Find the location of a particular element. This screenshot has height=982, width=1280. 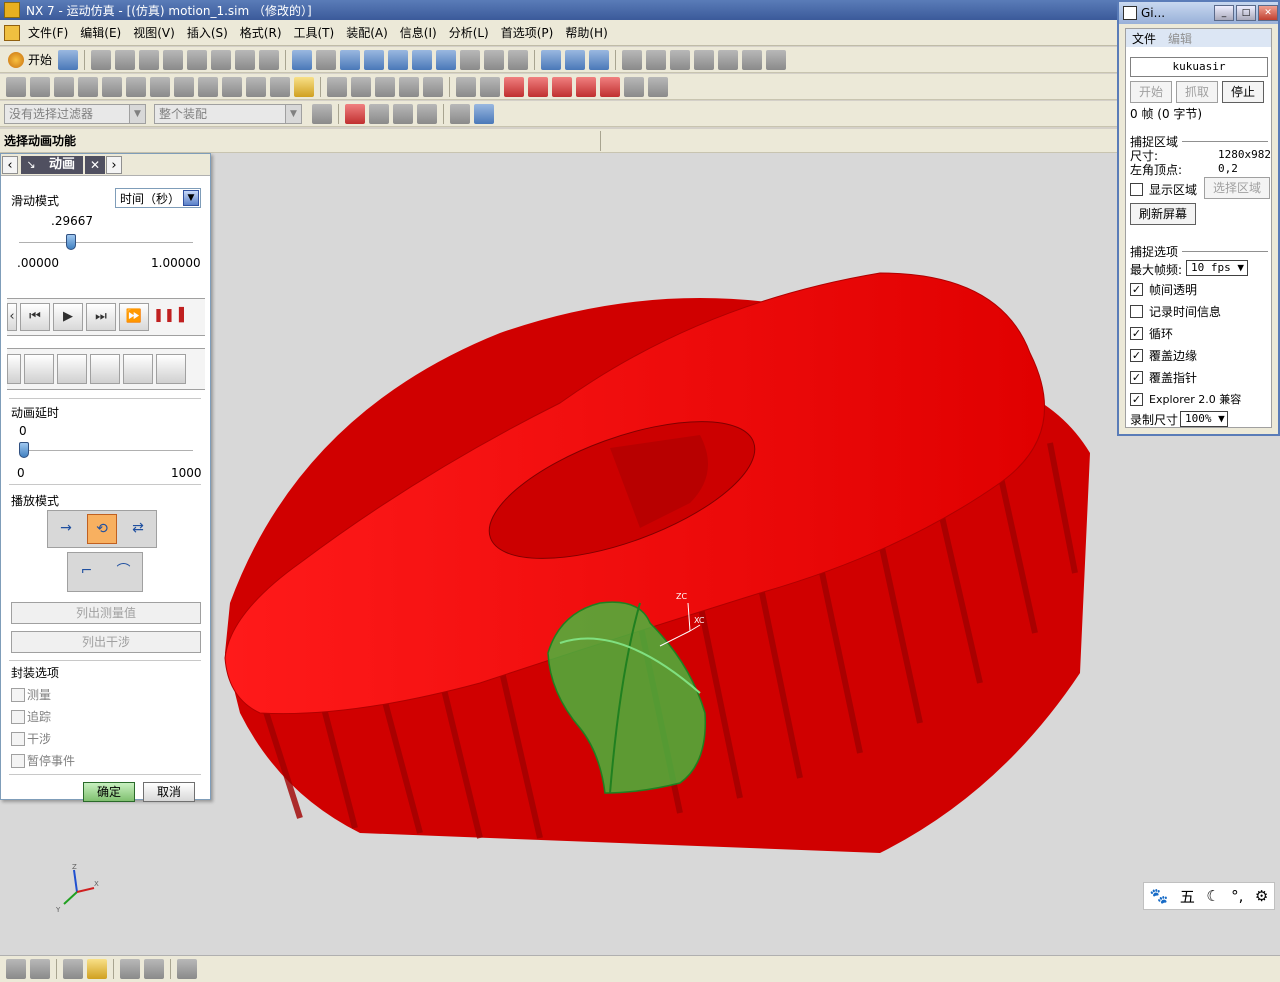

refresh-screen-button: 刷新屏幕 is located at coordinates (1163, 214).